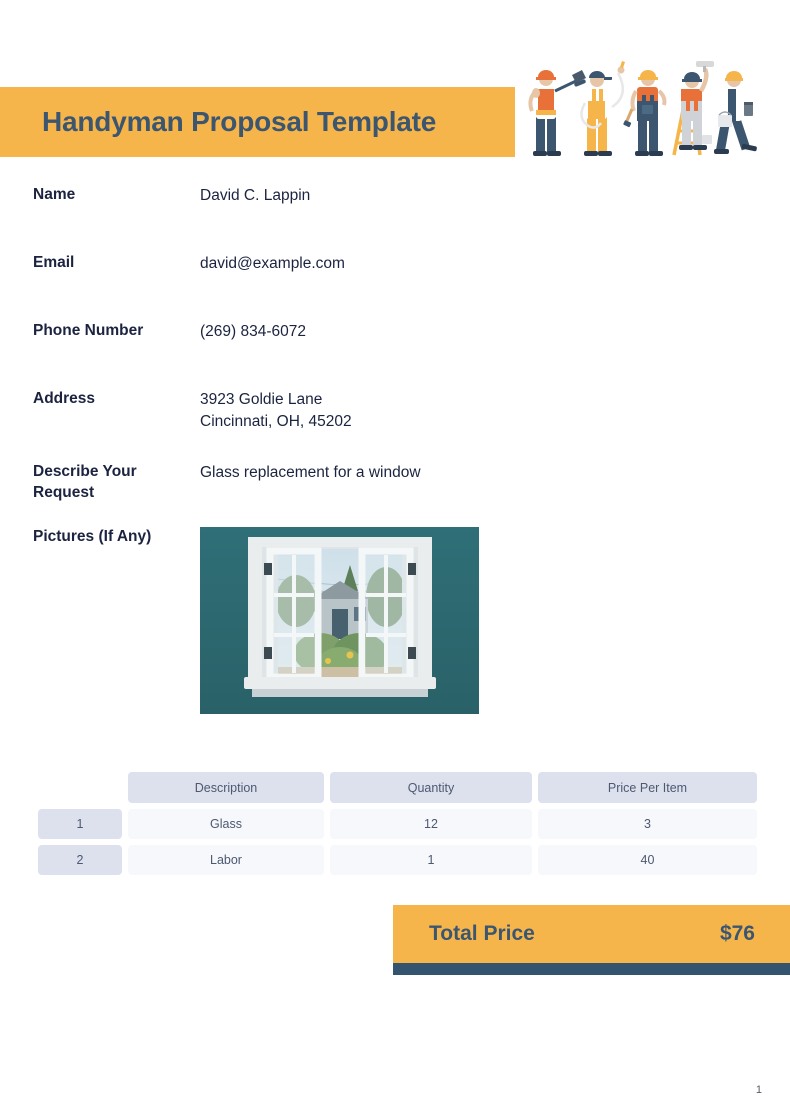  I want to click on field-label-request: Describe Your Request, so click(85, 482).